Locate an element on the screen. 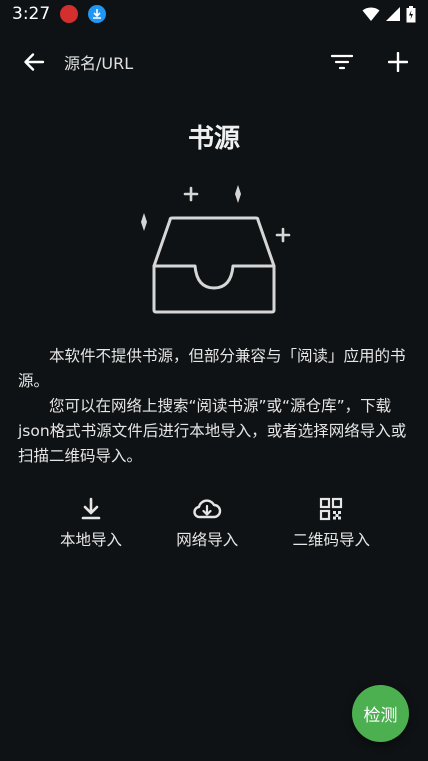  cloud-download-icon is located at coordinates (207, 509).